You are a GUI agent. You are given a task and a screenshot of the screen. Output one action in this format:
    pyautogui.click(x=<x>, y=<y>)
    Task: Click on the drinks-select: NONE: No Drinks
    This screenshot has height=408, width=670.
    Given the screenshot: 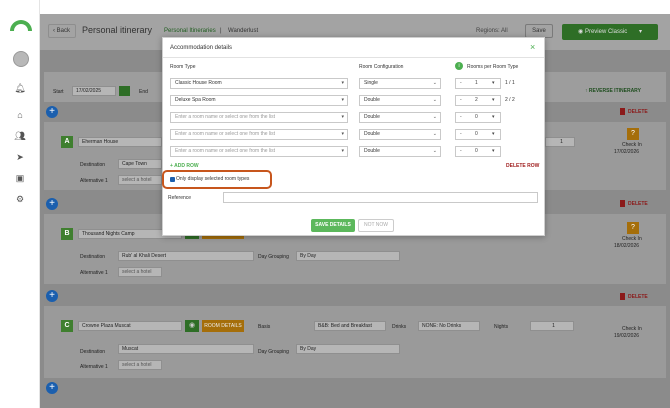 What is the action you would take?
    pyautogui.click(x=449, y=326)
    